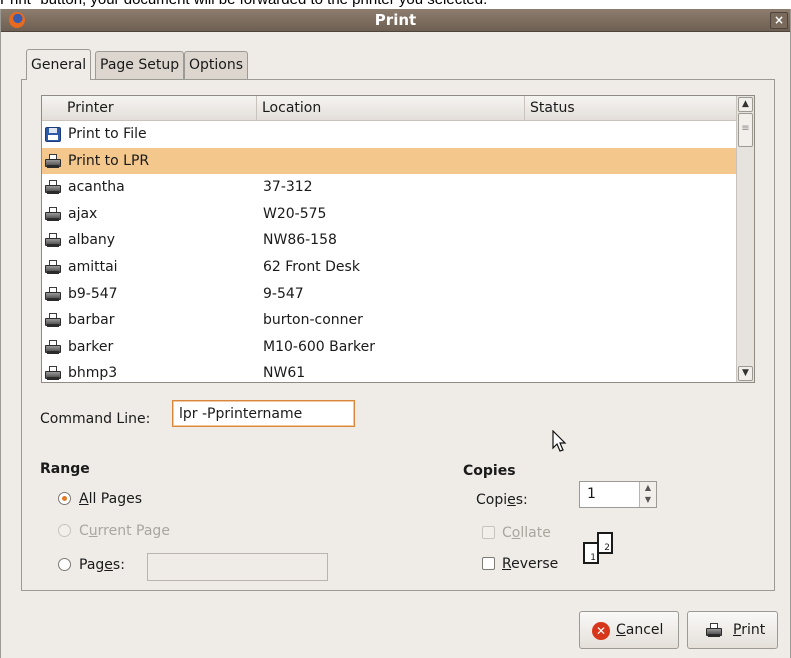 This screenshot has height=658, width=791. I want to click on cancel-label: Cancel, so click(640, 630).